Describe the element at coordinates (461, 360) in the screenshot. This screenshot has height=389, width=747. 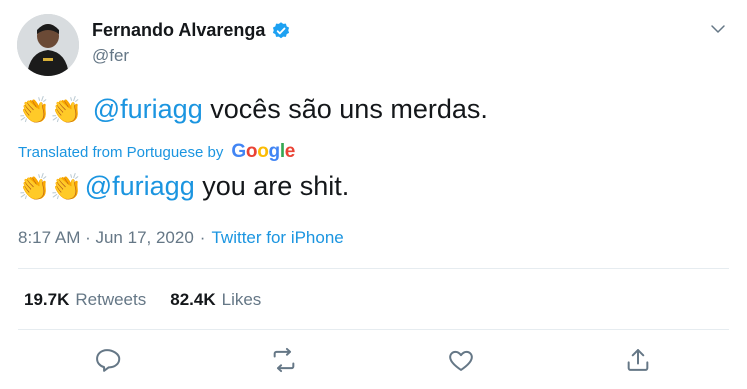
I see `heart-icon` at that location.